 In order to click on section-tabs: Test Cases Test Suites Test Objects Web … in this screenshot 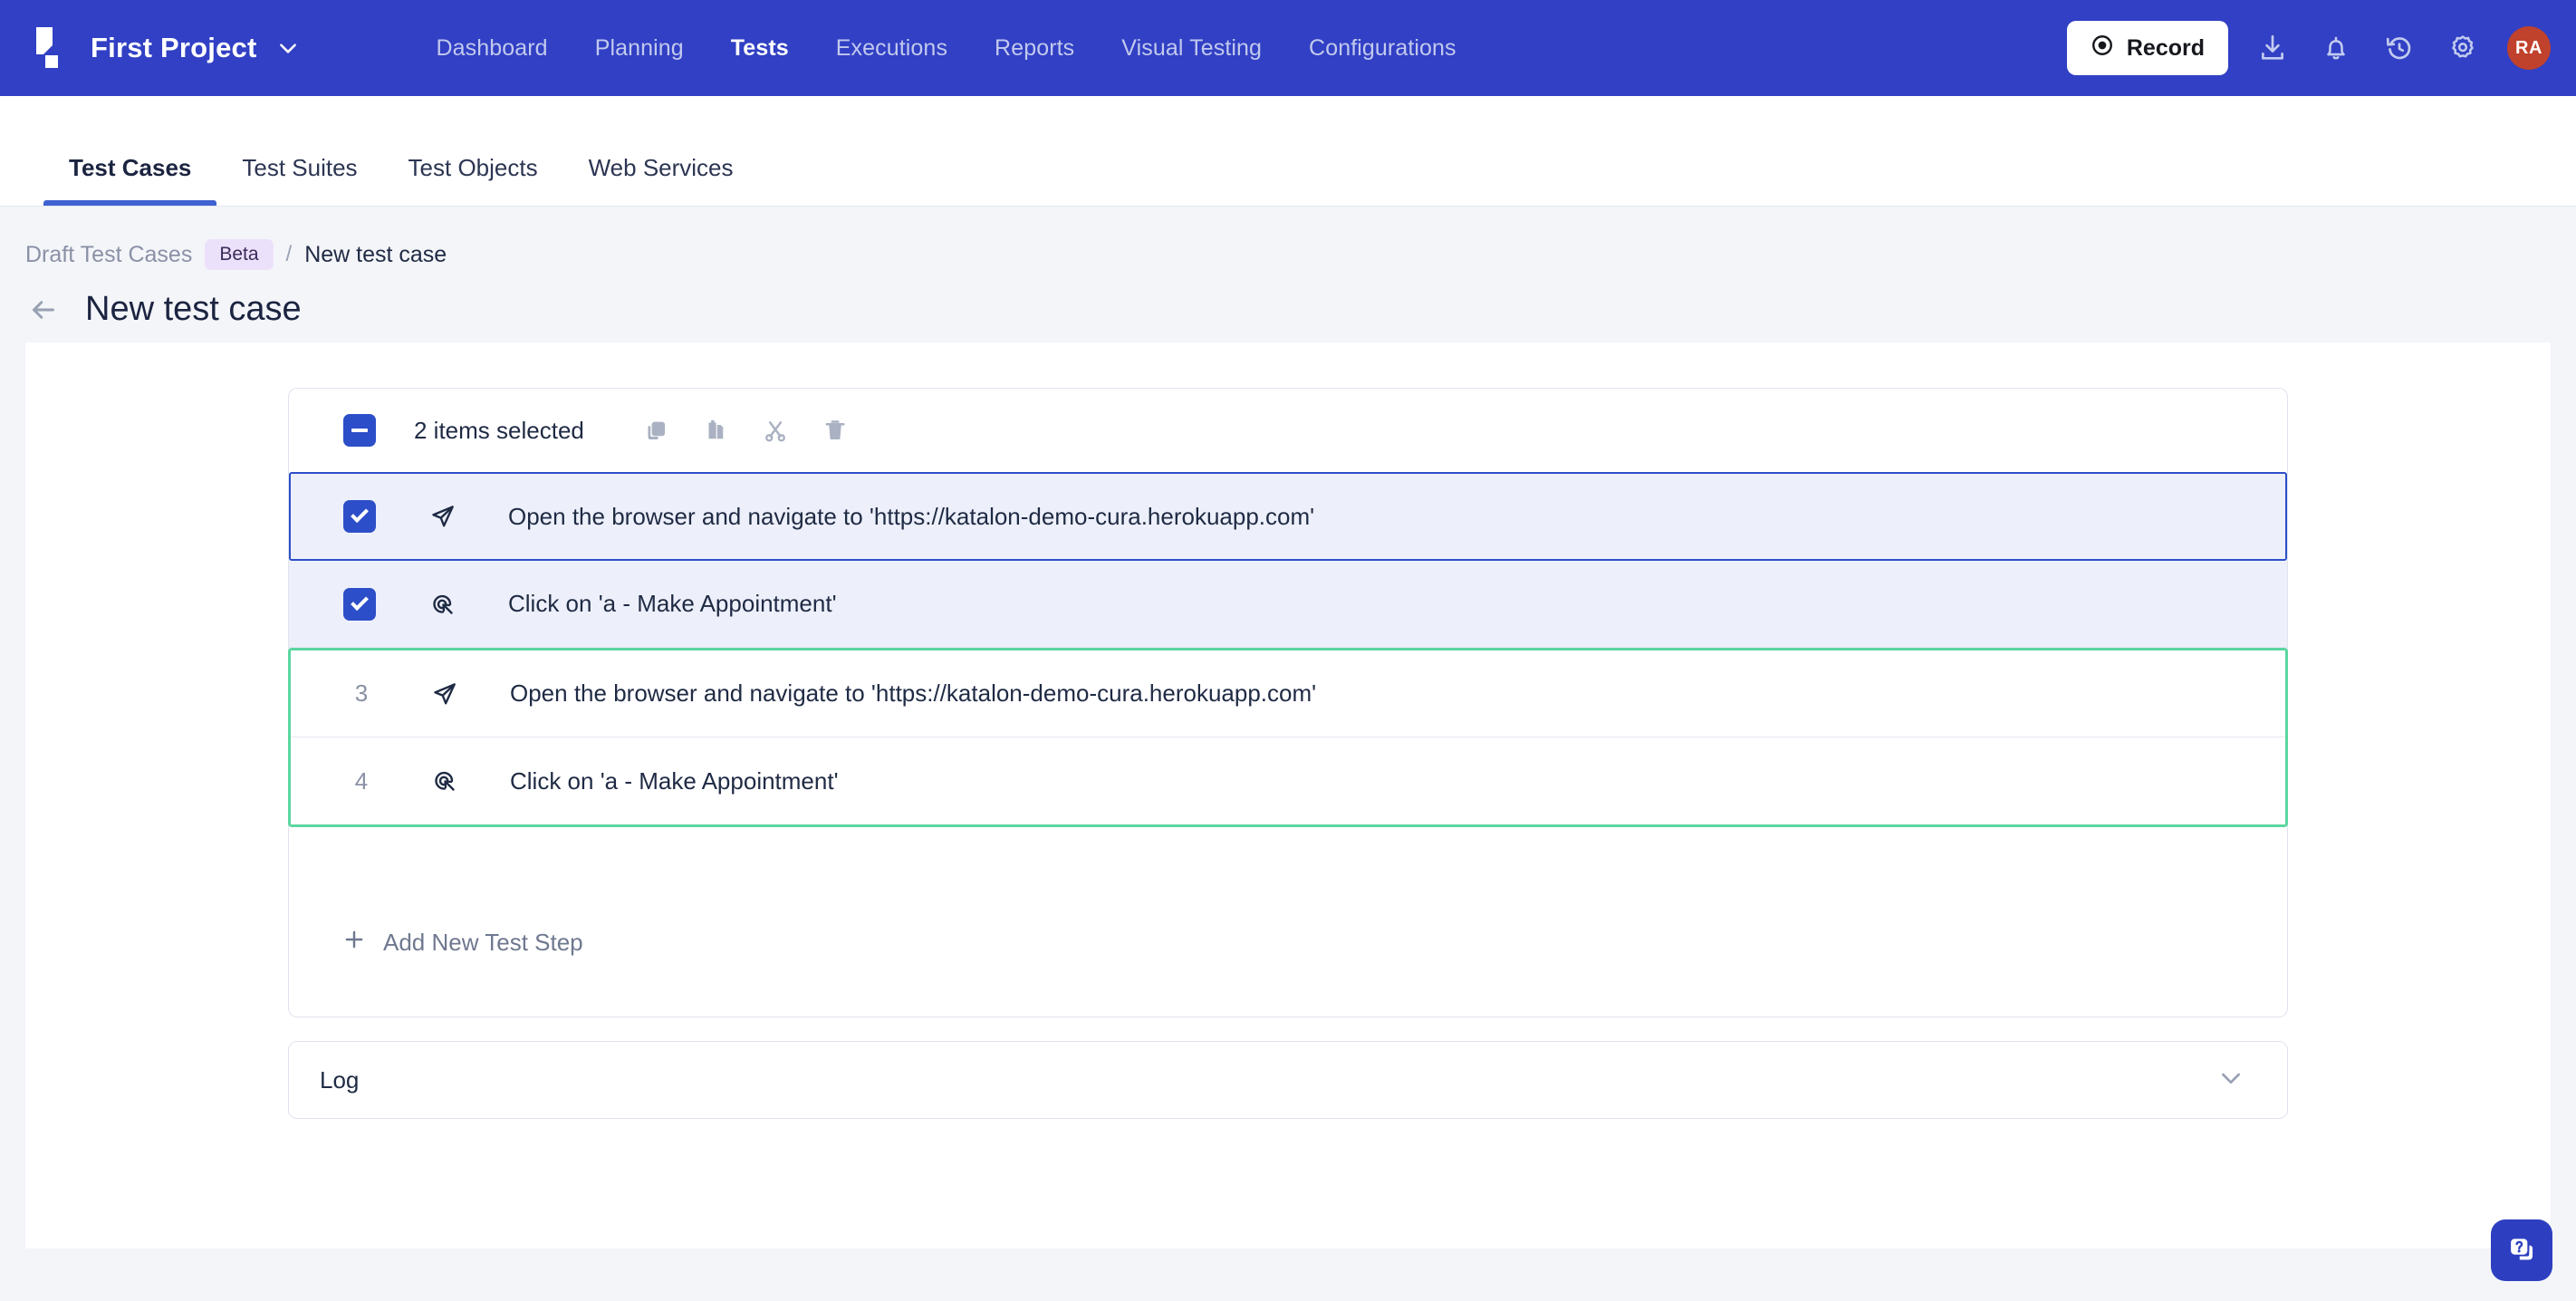, I will do `click(1288, 151)`.